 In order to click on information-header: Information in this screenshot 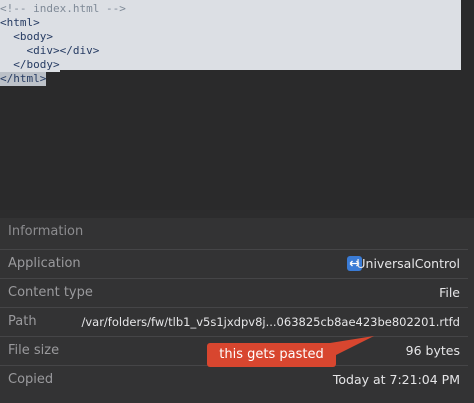, I will do `click(46, 231)`.